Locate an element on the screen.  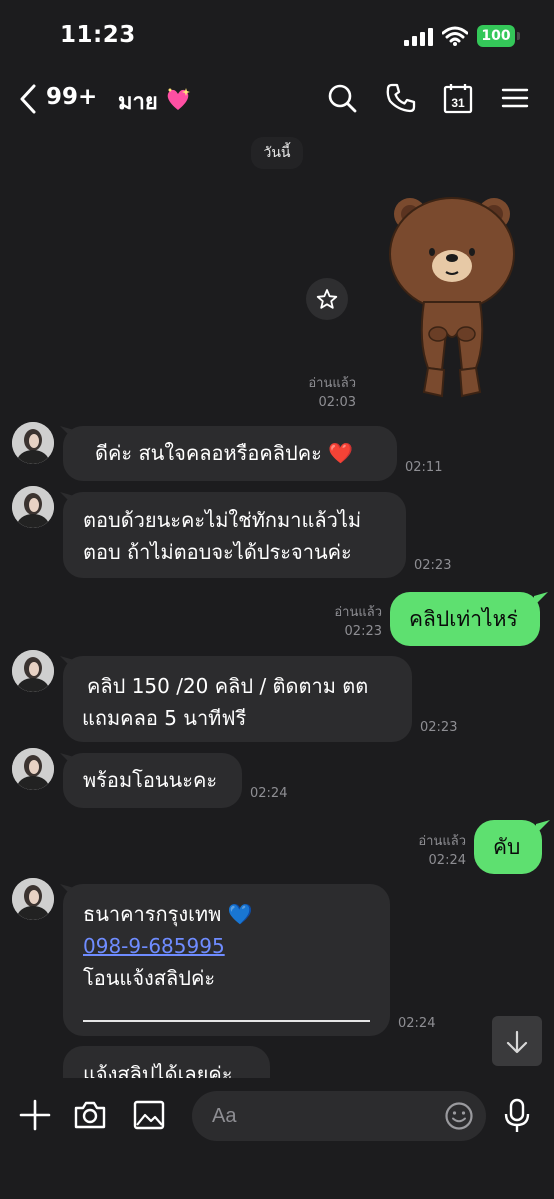
scroll-to-bottom-button is located at coordinates (517, 1041).